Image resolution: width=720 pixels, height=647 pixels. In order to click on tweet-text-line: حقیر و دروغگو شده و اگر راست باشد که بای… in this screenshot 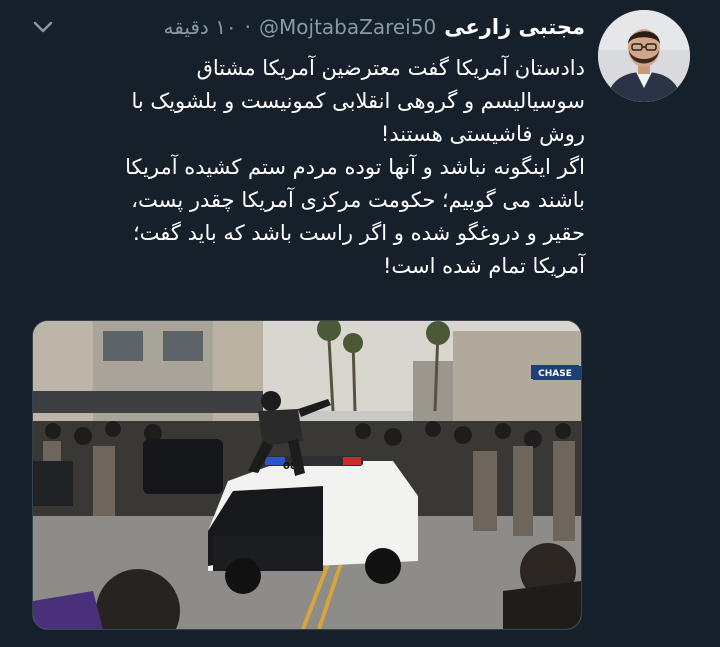, I will do `click(358, 233)`.